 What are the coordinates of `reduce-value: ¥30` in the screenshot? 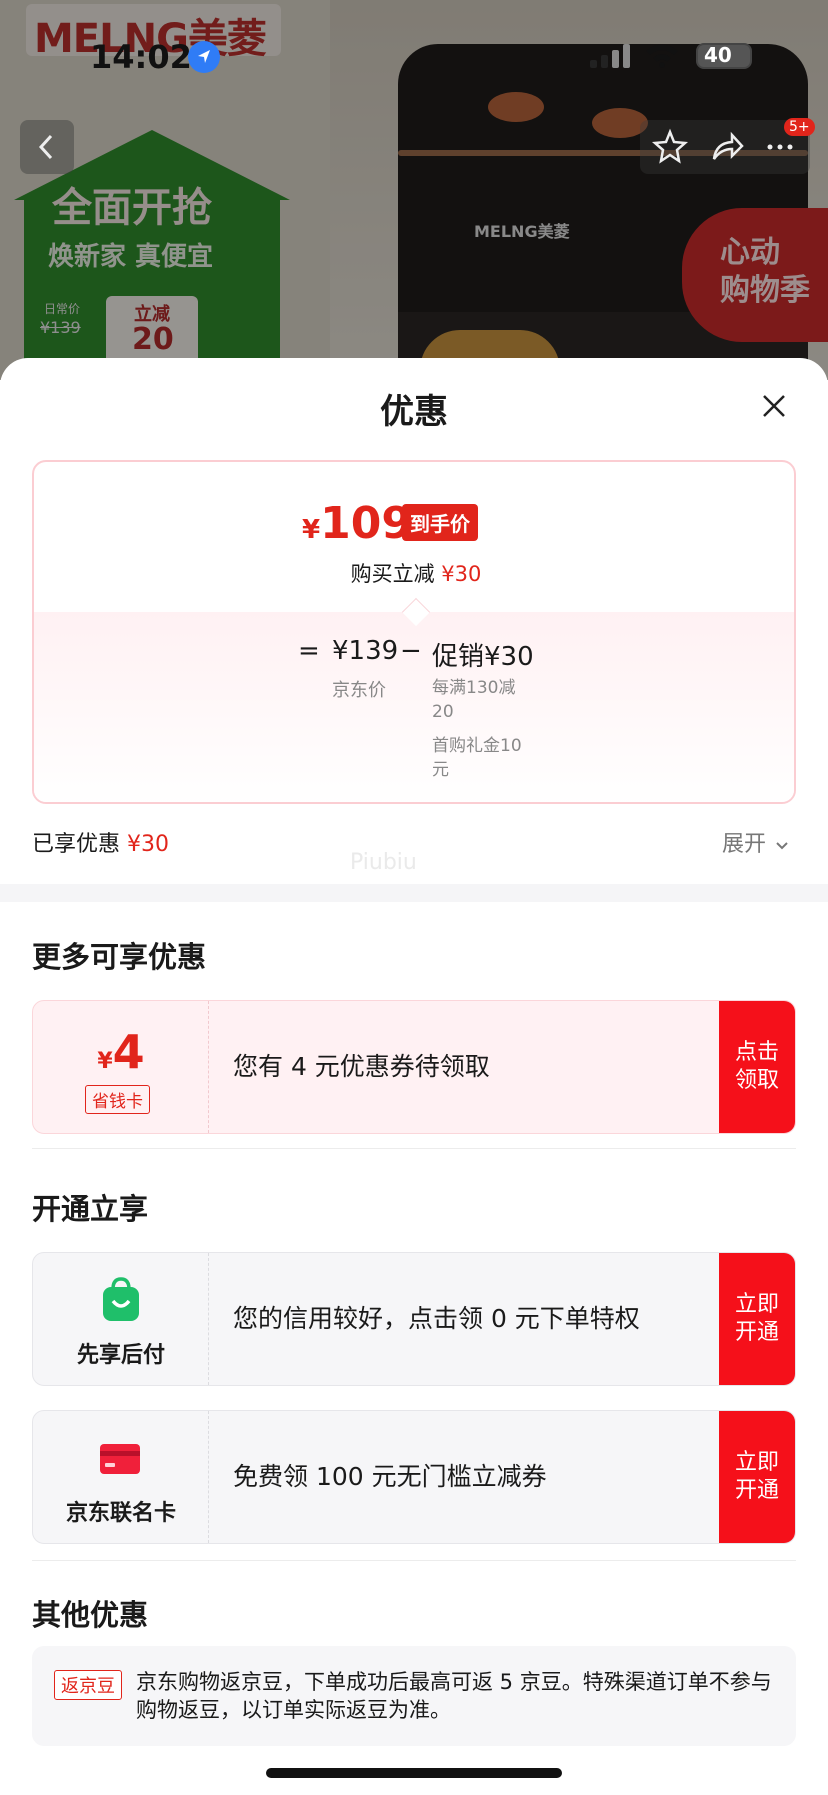 It's located at (461, 574).